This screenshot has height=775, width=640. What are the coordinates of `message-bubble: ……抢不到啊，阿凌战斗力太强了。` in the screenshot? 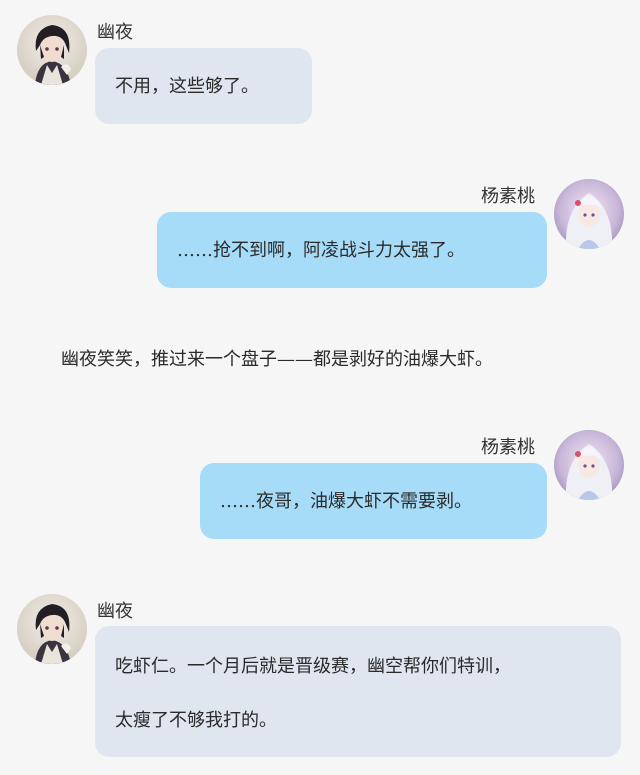 It's located at (352, 250).